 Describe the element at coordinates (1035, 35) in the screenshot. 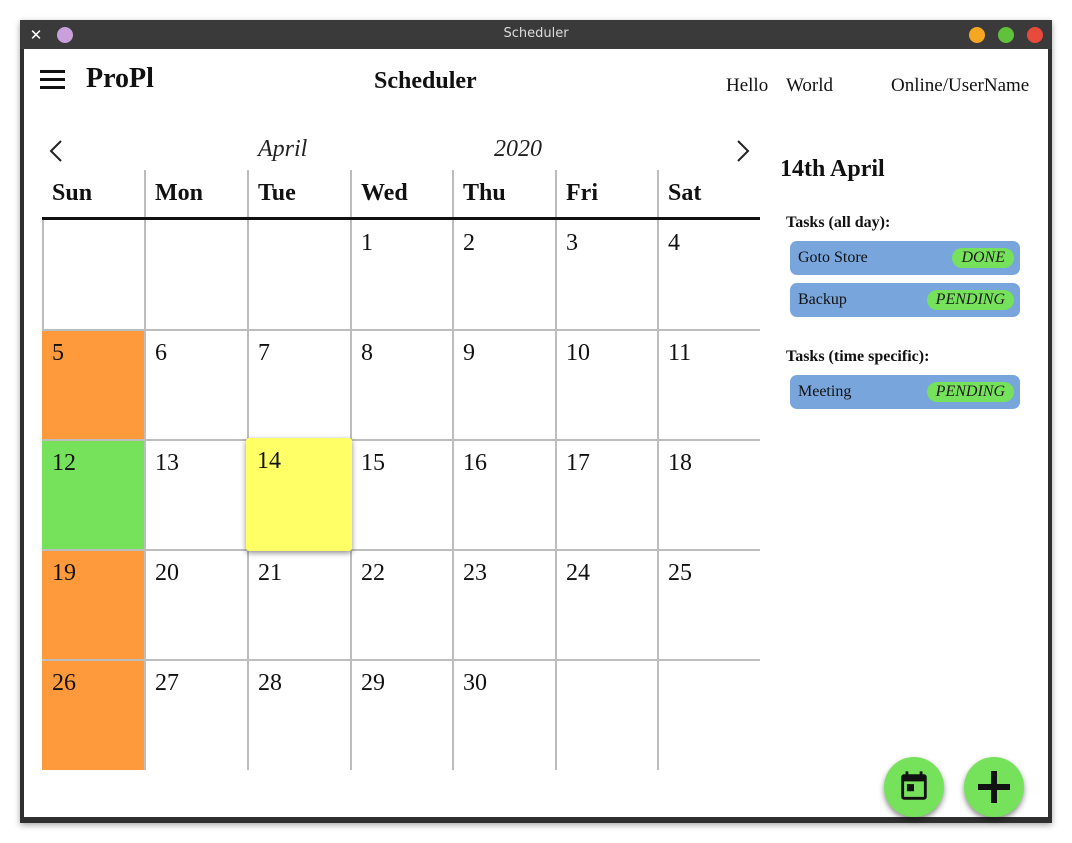

I see `close-button` at that location.